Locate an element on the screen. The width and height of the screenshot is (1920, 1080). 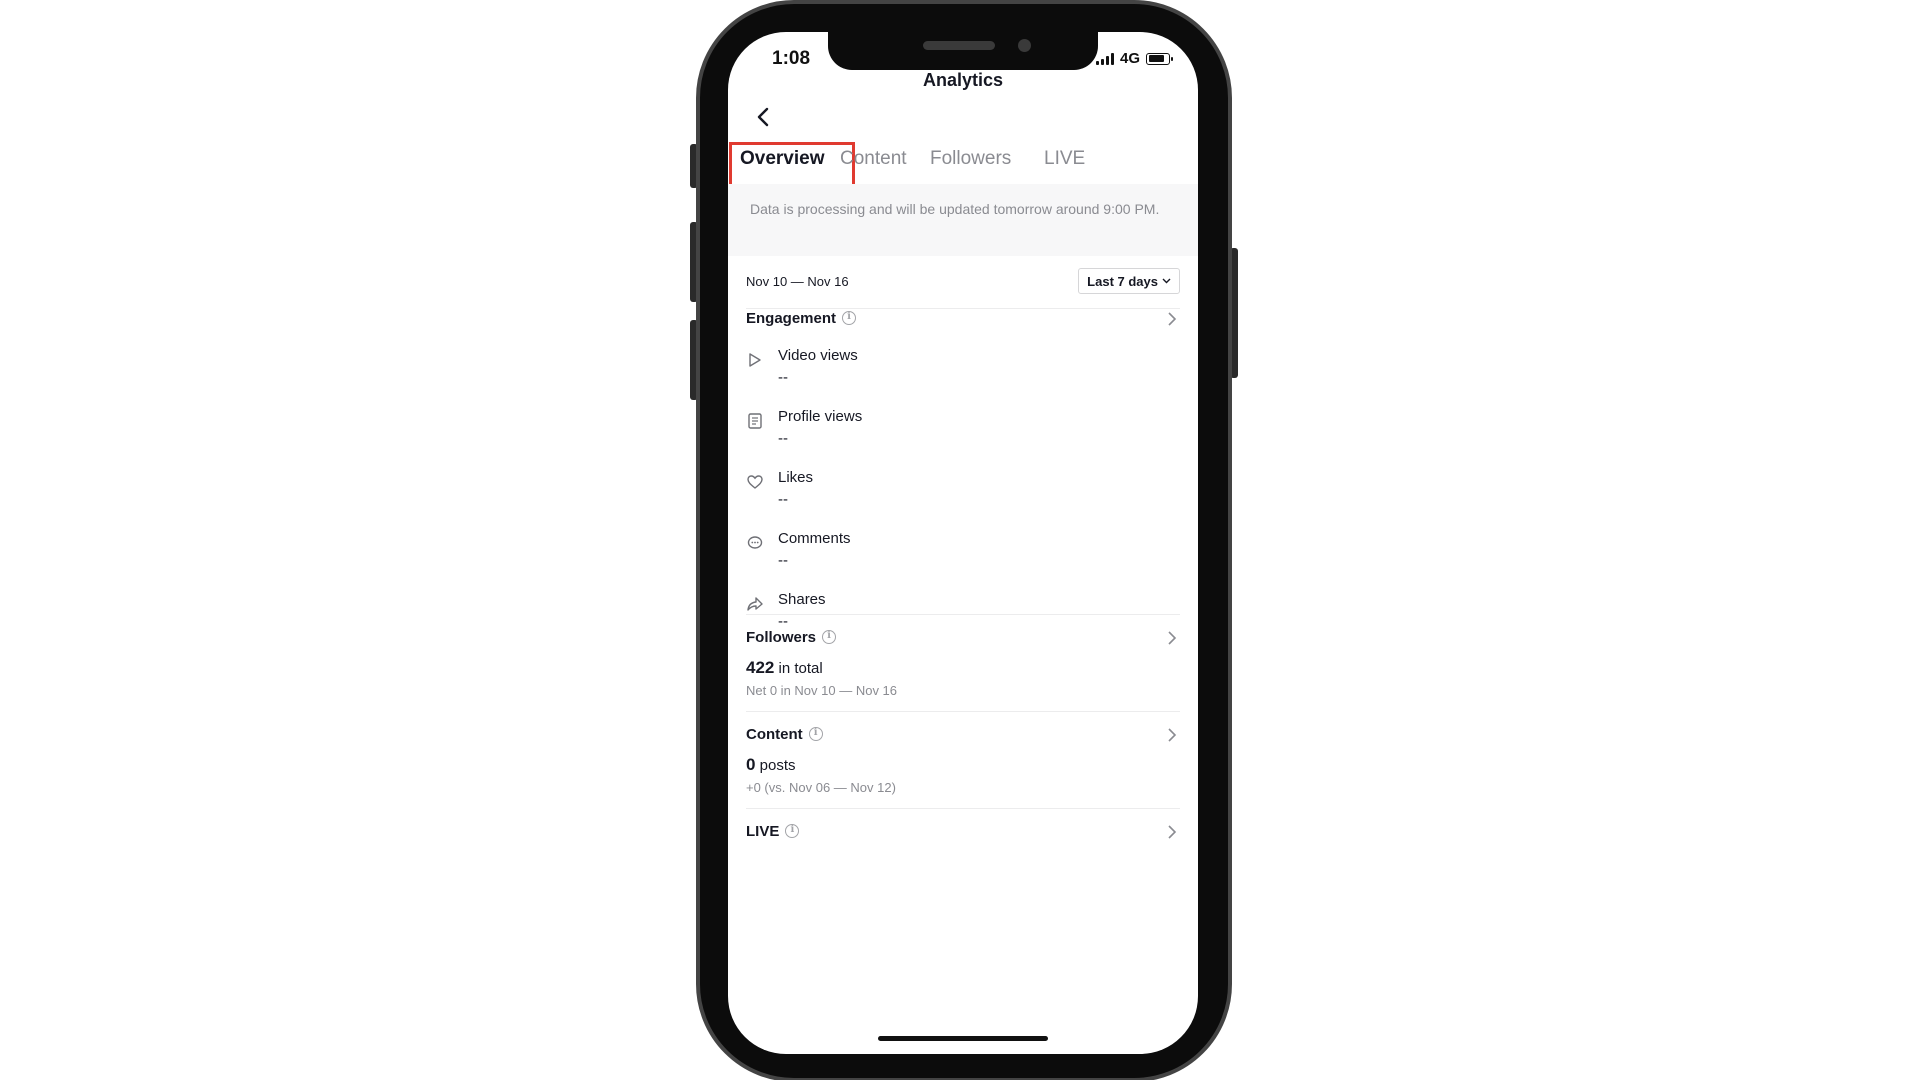
signal-icon is located at coordinates (1104, 58).